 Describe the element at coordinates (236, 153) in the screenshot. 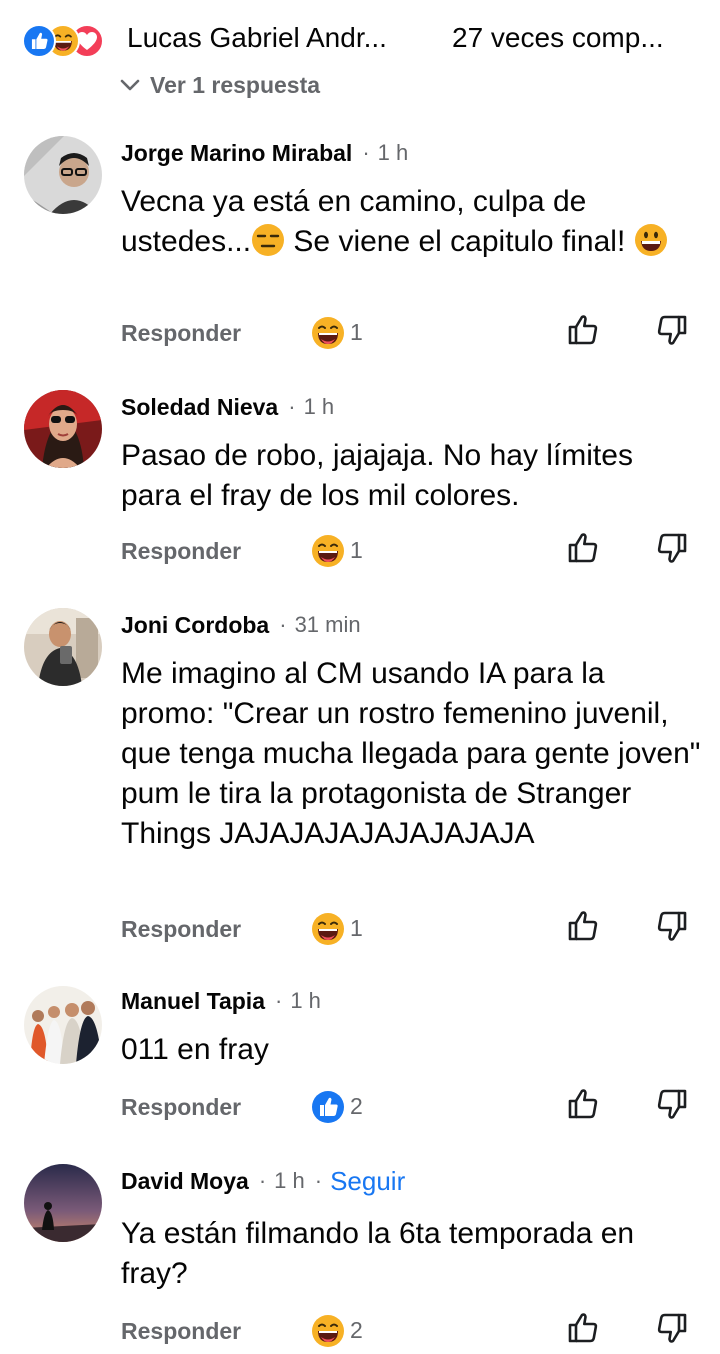

I see `comment-author: Jorge Marino Mirabal` at that location.